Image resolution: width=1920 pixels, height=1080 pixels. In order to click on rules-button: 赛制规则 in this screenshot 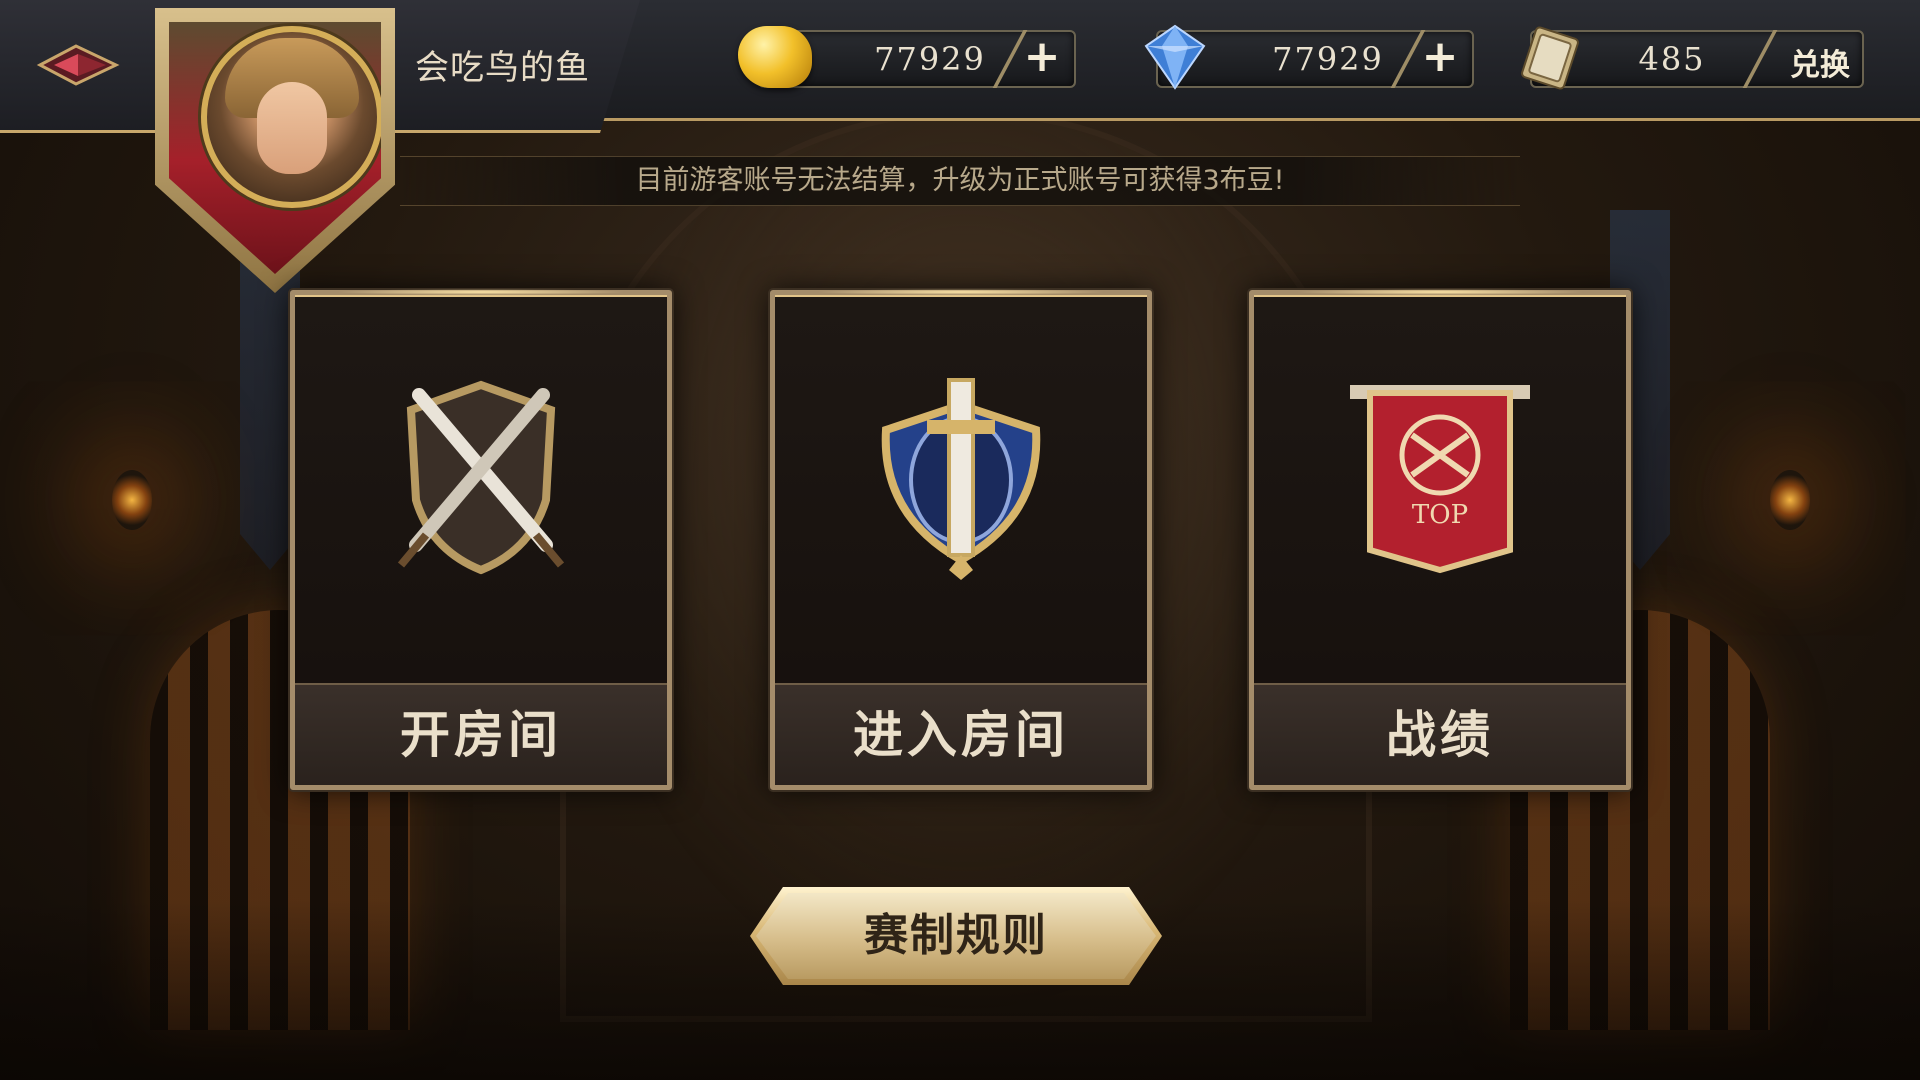, I will do `click(956, 936)`.